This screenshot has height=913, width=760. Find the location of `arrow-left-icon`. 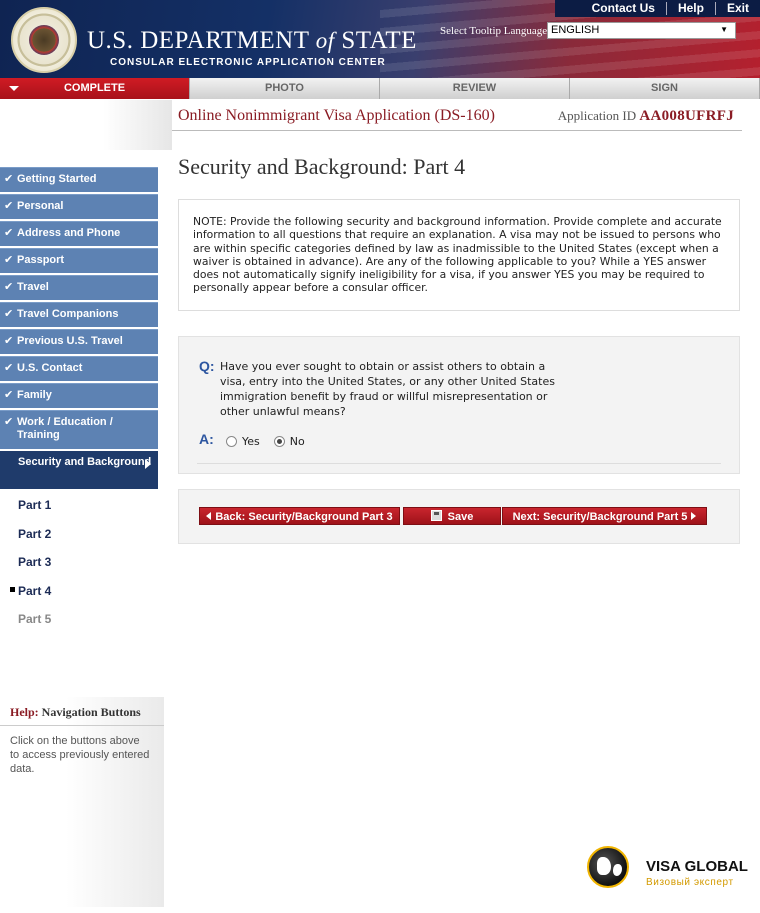

arrow-left-icon is located at coordinates (209, 516).